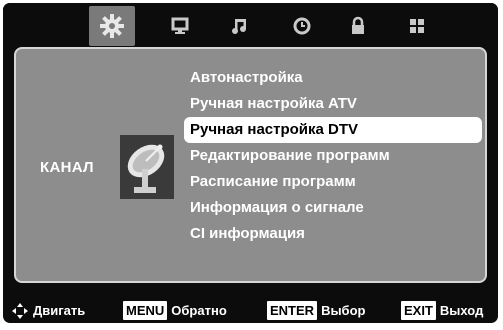 This screenshot has height=330, width=503. Describe the element at coordinates (112, 26) in the screenshot. I see `gear-icon` at that location.